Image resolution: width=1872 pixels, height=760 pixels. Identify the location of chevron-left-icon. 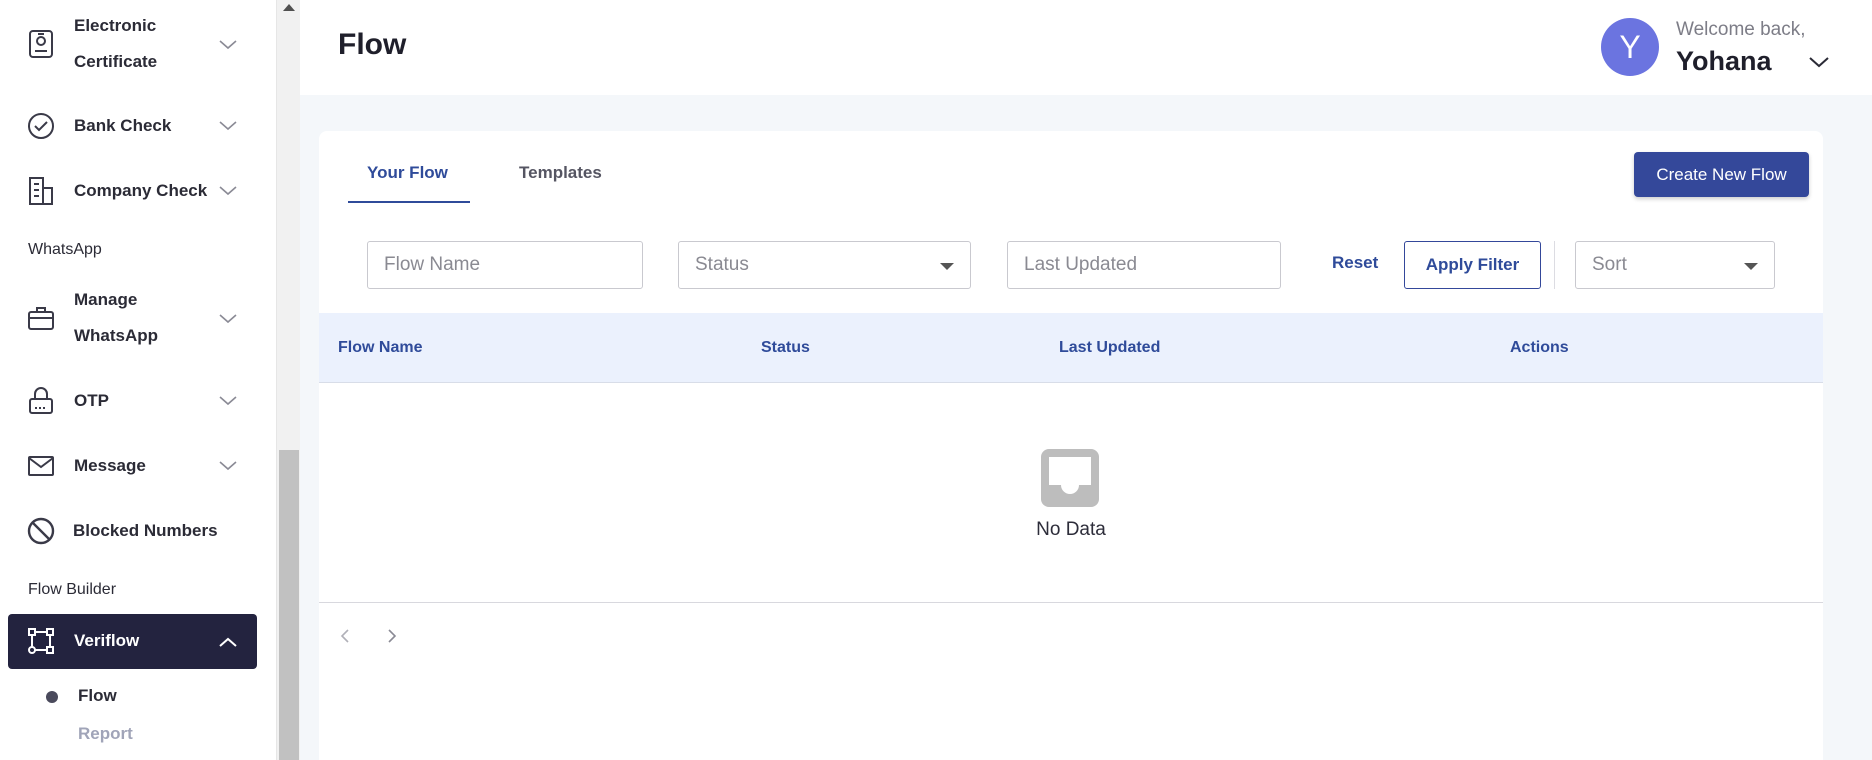
(345, 636).